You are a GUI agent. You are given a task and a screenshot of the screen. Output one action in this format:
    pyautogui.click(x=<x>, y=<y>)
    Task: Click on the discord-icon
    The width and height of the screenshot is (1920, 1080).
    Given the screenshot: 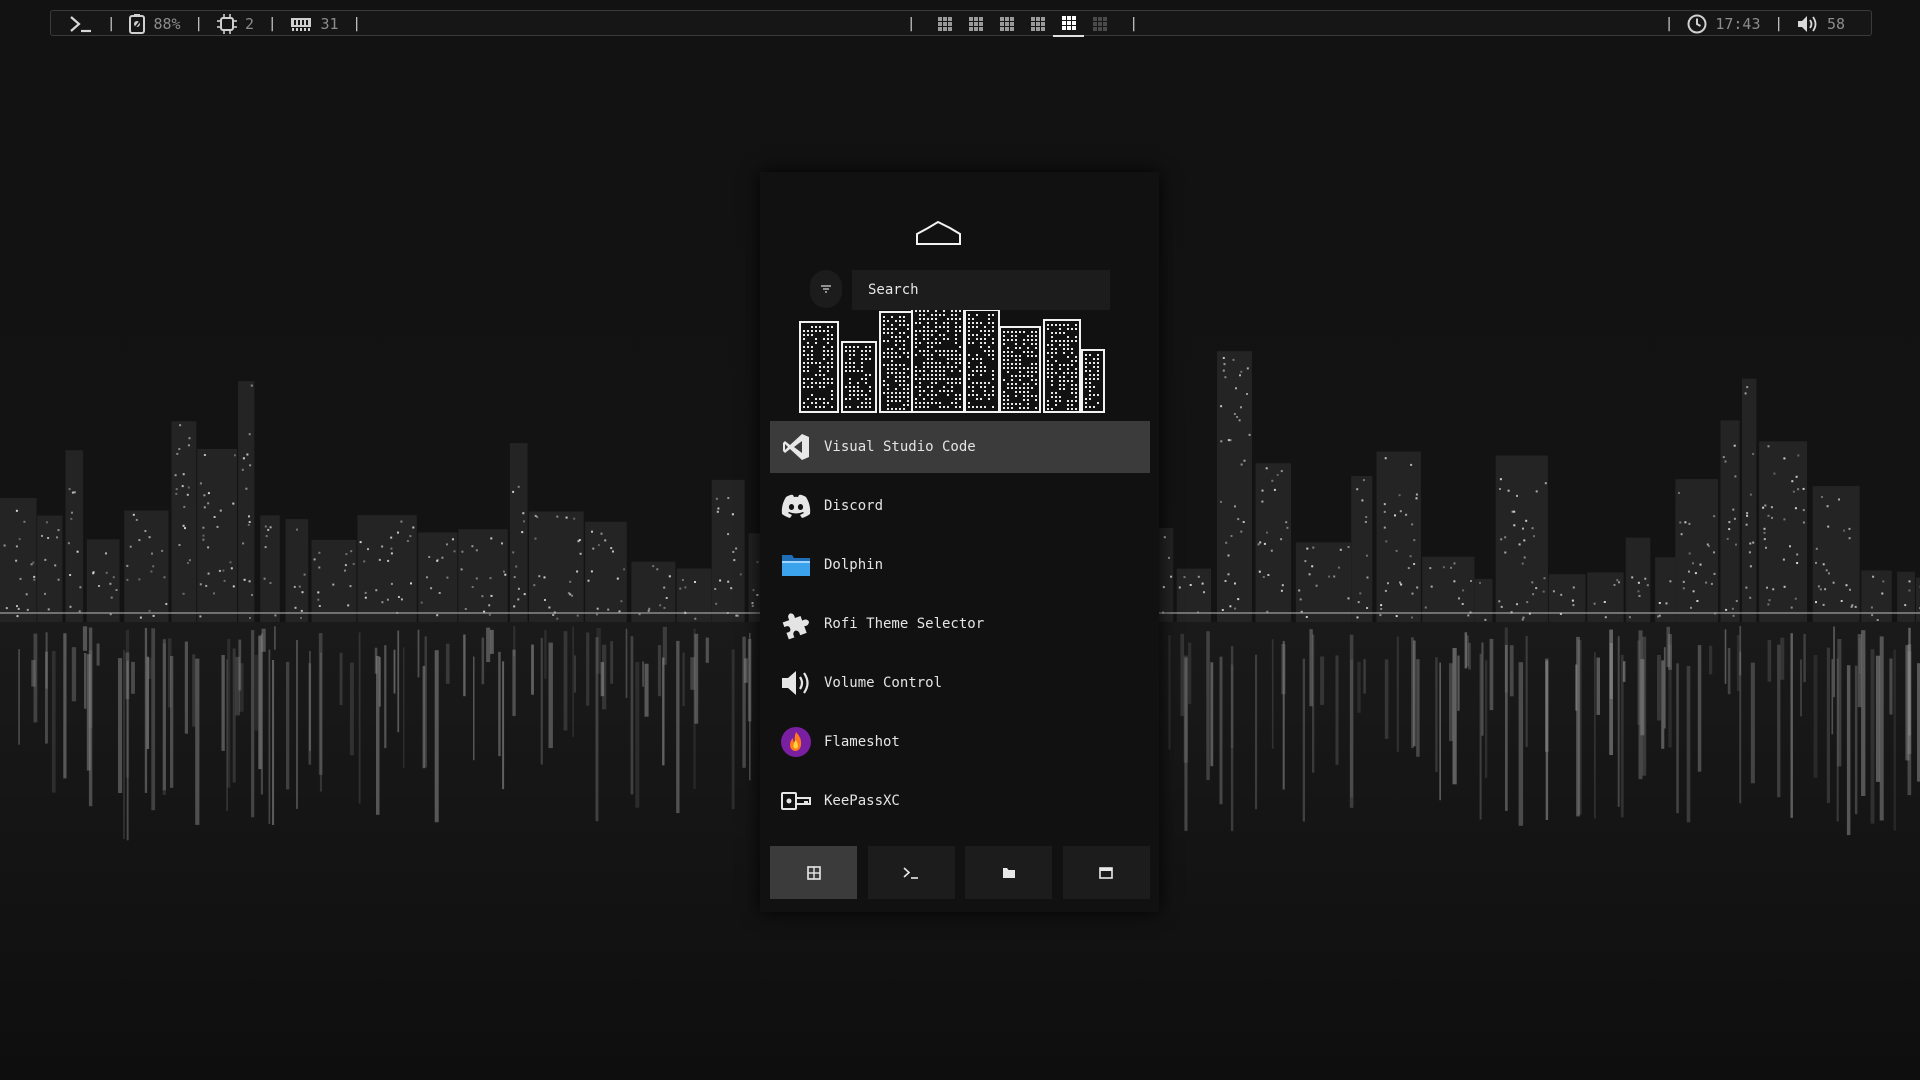 What is the action you would take?
    pyautogui.click(x=796, y=506)
    